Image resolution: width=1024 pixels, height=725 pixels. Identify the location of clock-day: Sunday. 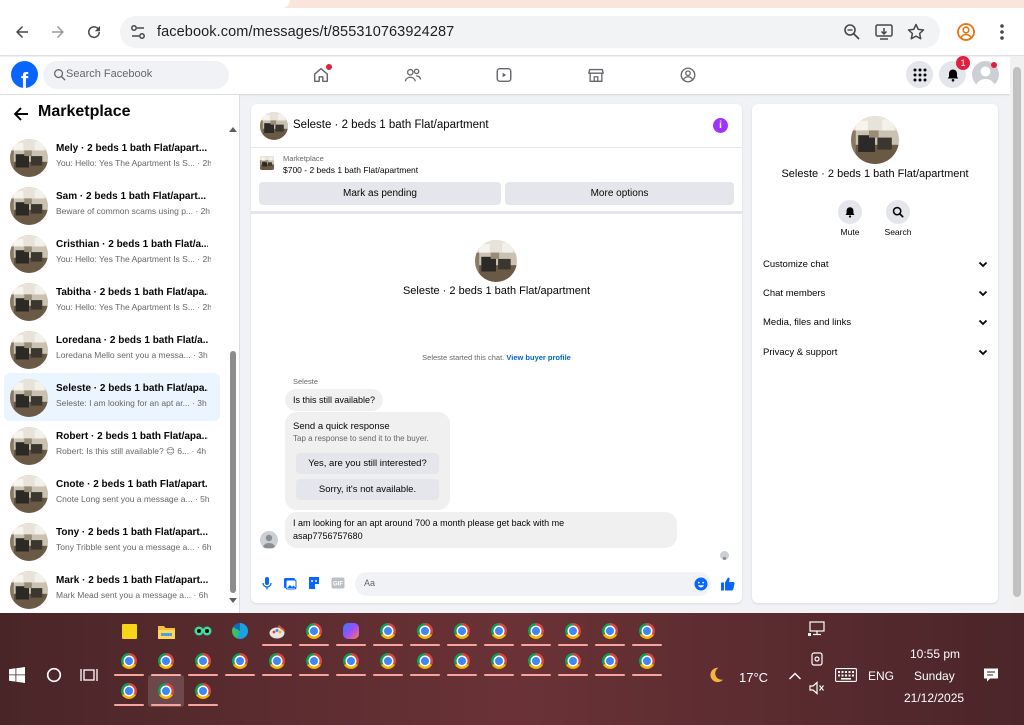
(934, 676).